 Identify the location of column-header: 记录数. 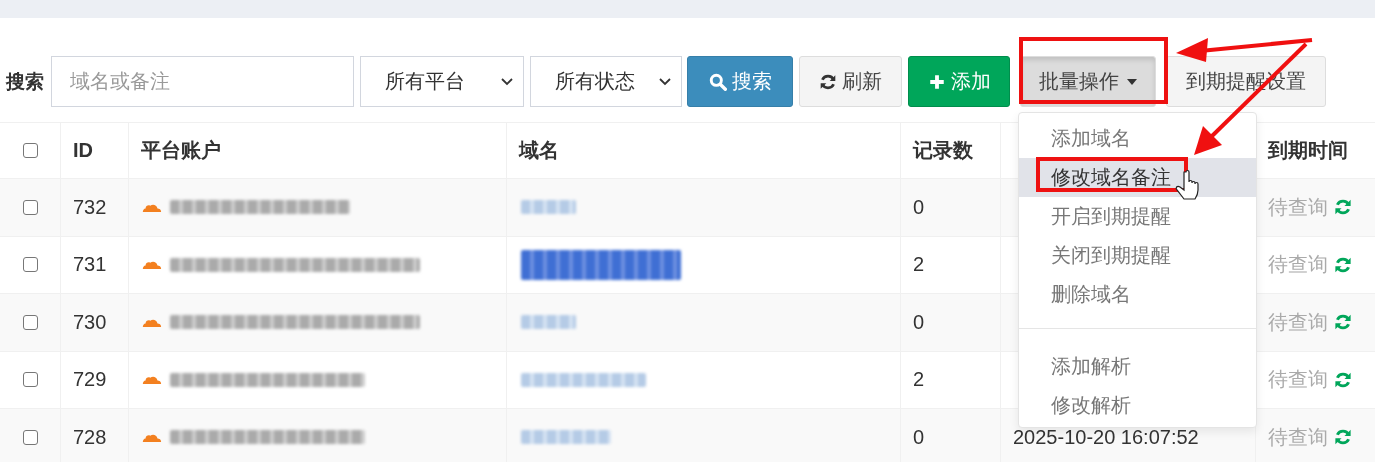
(943, 150).